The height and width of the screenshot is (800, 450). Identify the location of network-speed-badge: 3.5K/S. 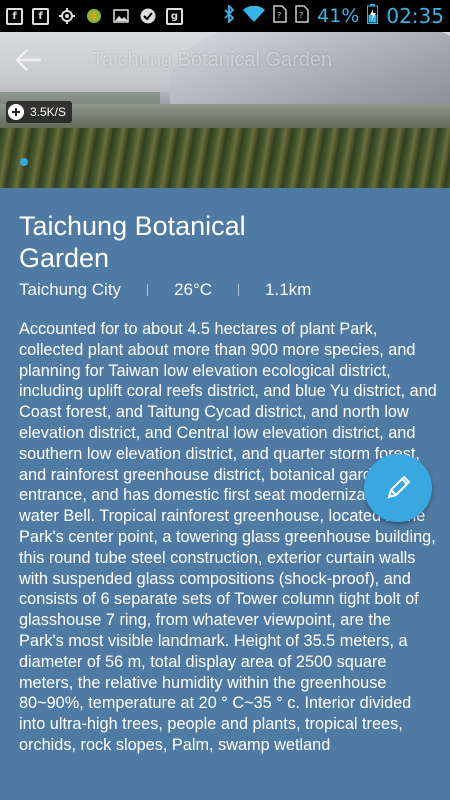
(39, 112).